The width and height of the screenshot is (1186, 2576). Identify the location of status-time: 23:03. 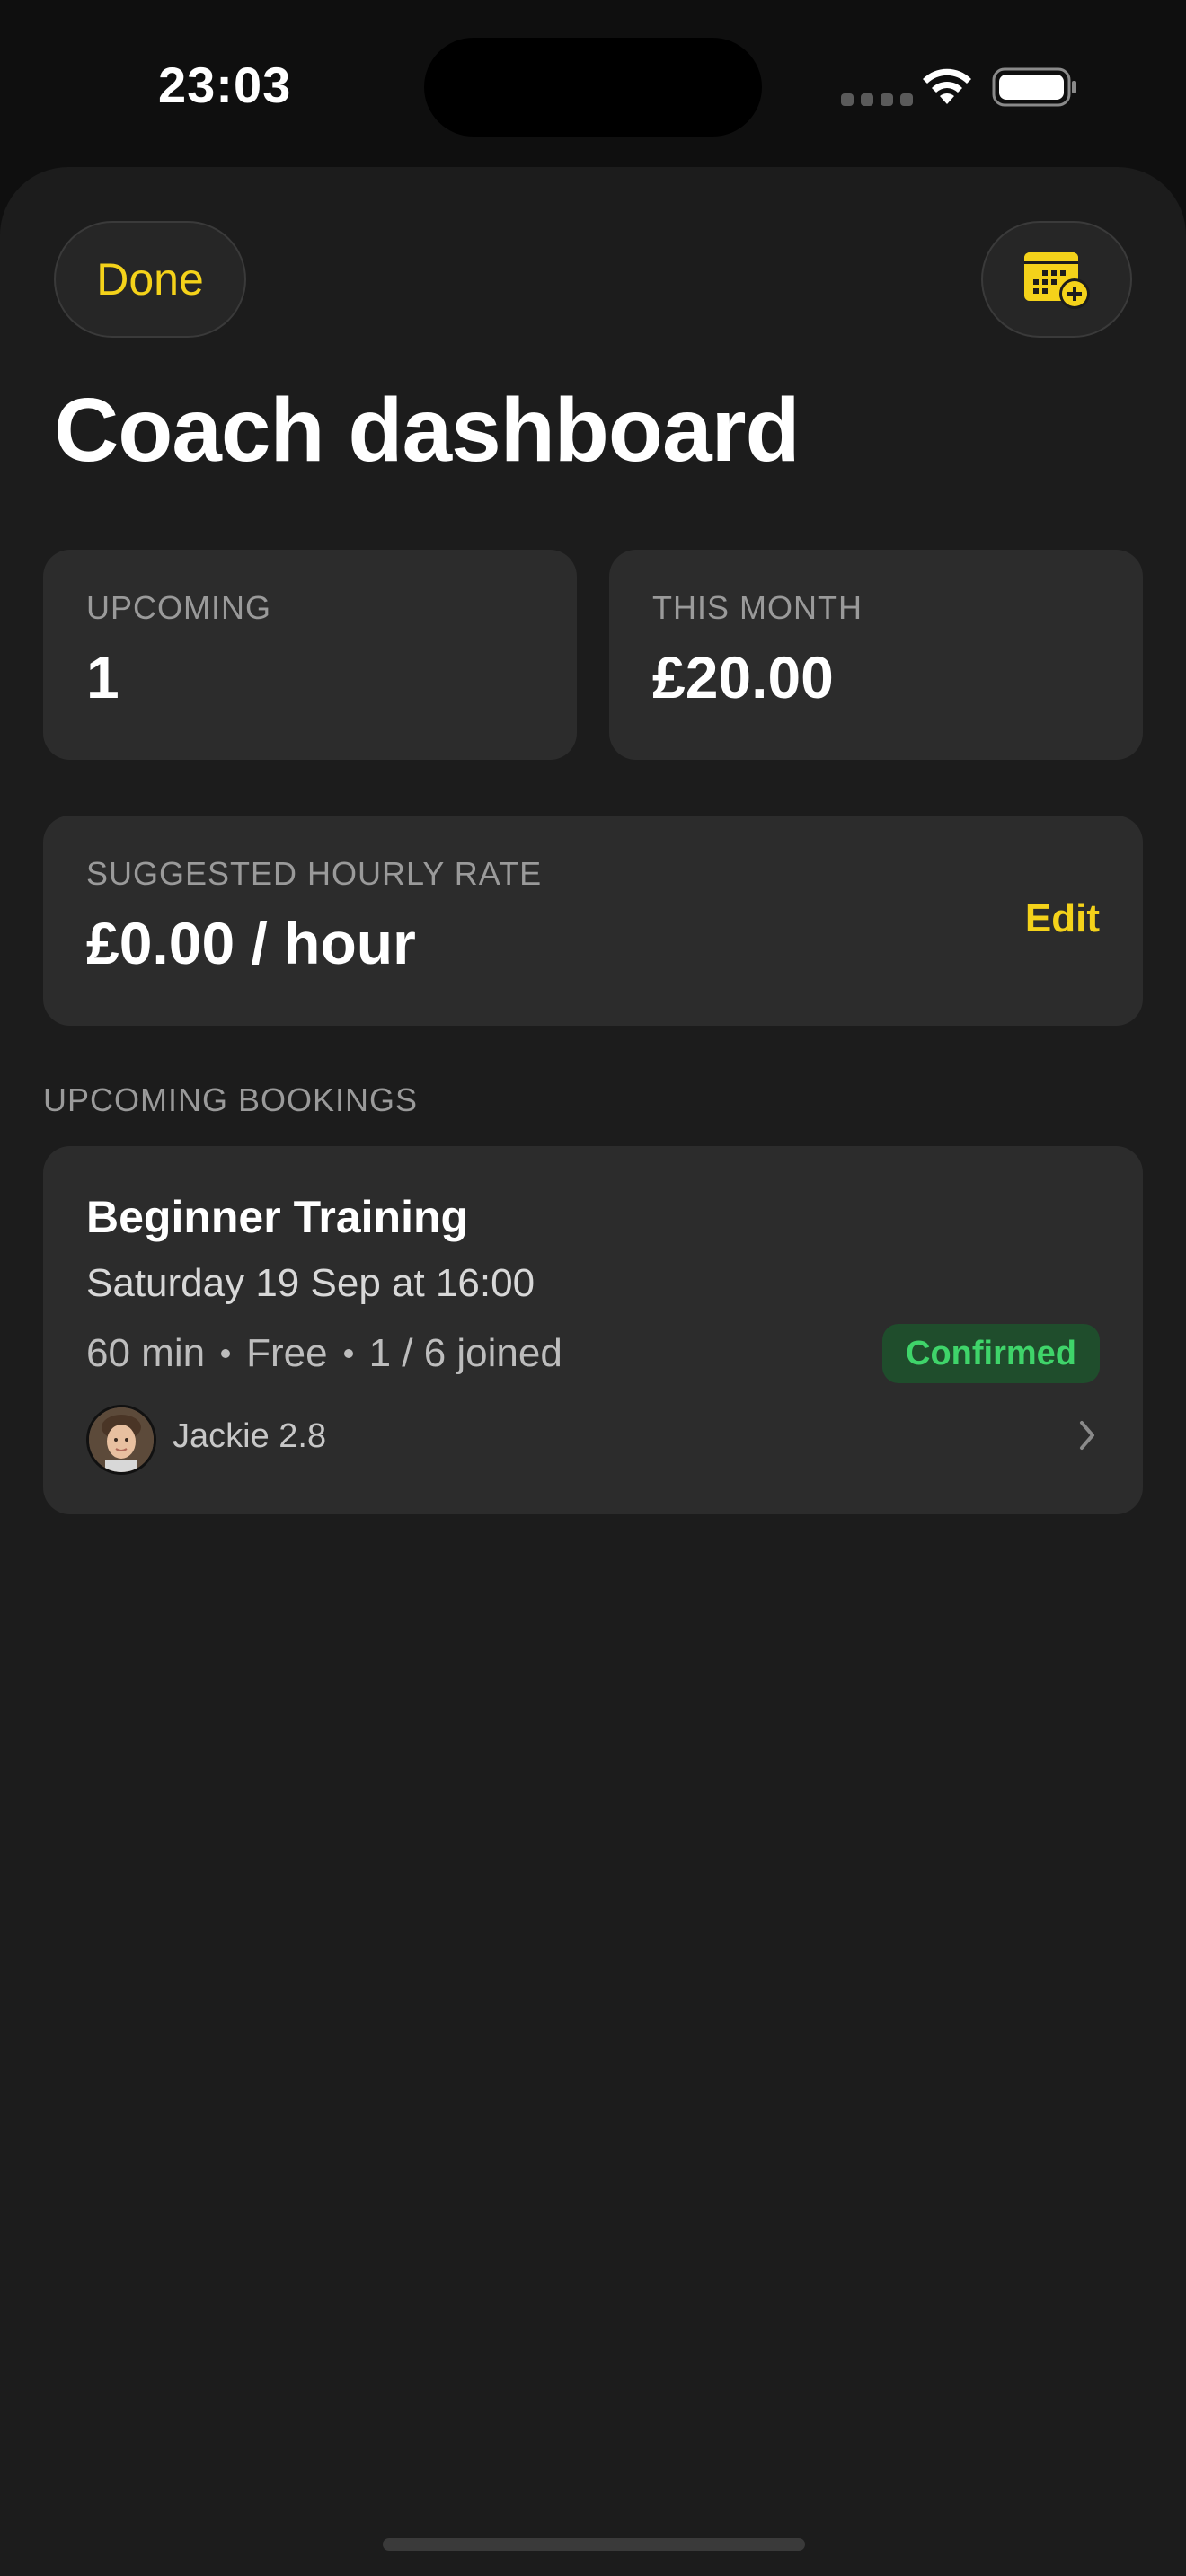
(225, 85).